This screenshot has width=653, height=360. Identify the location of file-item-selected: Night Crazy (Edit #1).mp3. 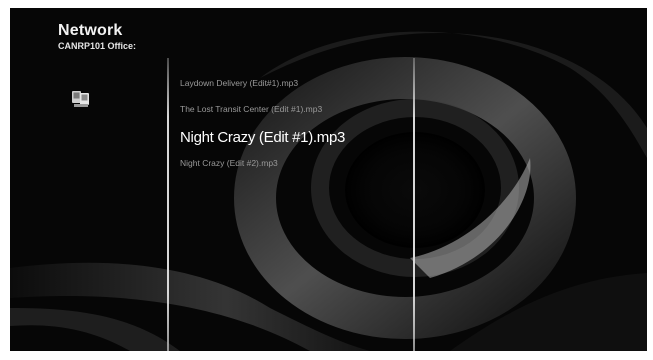
(295, 138).